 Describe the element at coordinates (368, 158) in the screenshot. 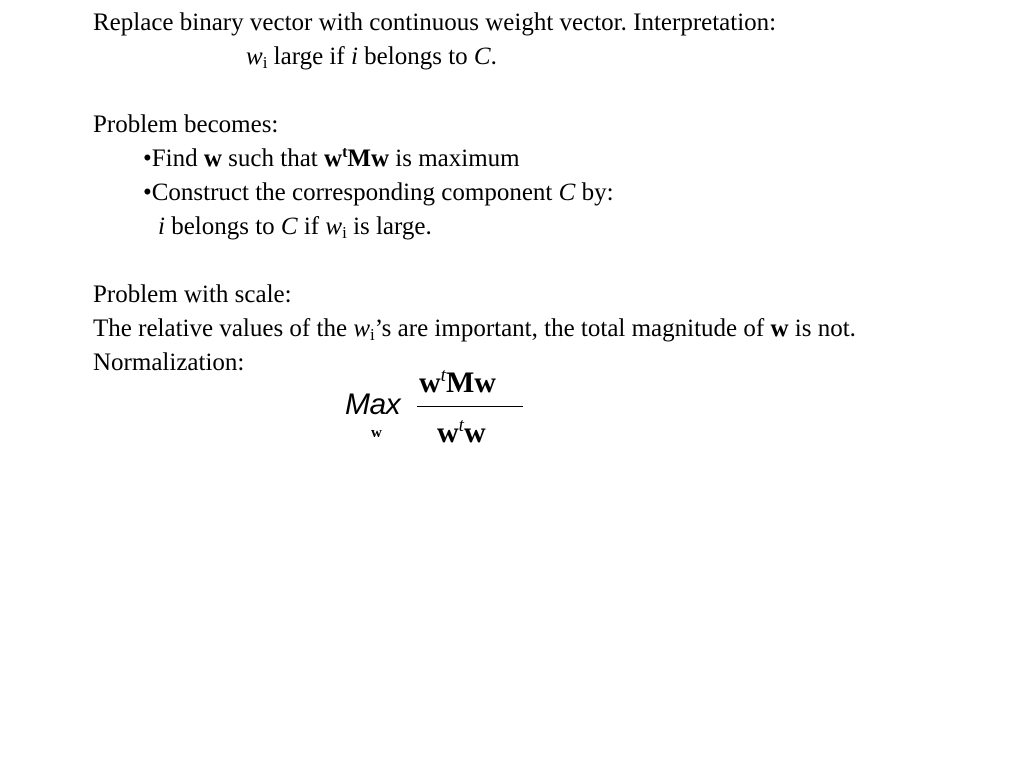

I see `matrix-Mw: Mw` at that location.